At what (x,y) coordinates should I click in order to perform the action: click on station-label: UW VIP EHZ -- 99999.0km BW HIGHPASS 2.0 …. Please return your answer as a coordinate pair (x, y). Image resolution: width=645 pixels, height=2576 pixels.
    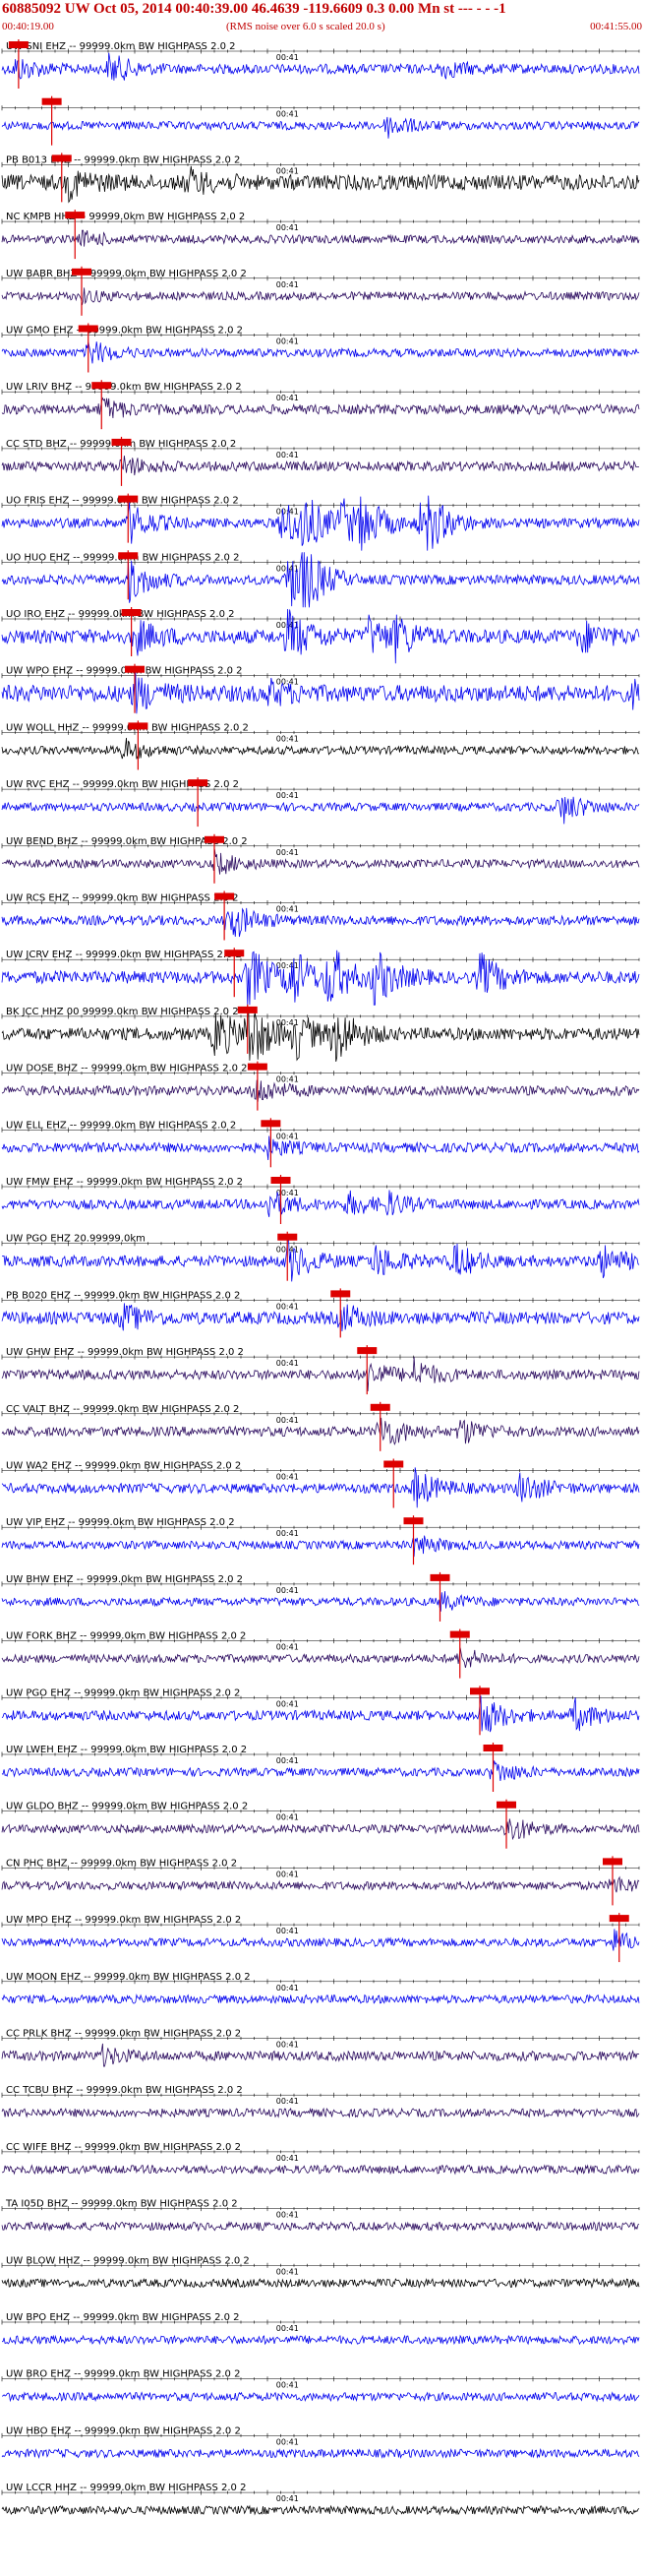
    Looking at the image, I should click on (120, 1522).